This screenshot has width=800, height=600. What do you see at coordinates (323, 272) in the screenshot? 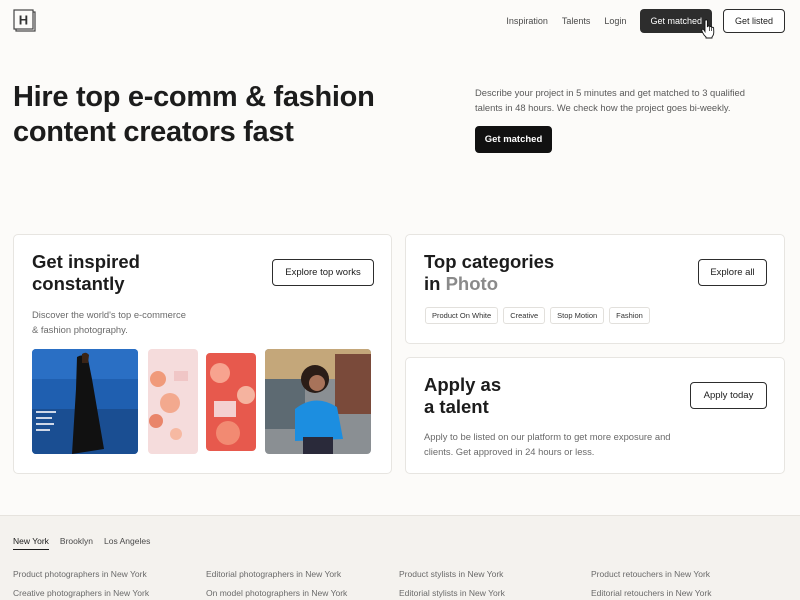
I see `explore-top-works-button: Explore top works` at bounding box center [323, 272].